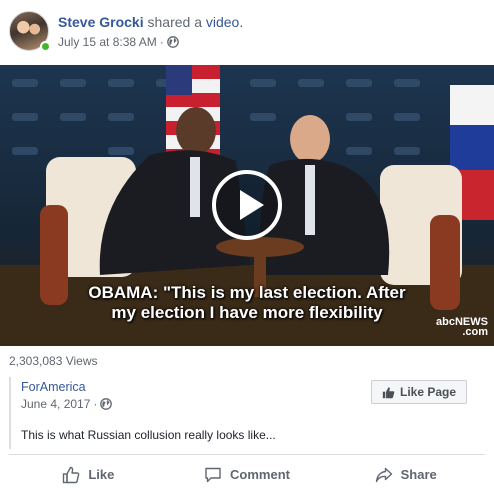  Describe the element at coordinates (45, 46) in the screenshot. I see `online-status-indicator` at that location.